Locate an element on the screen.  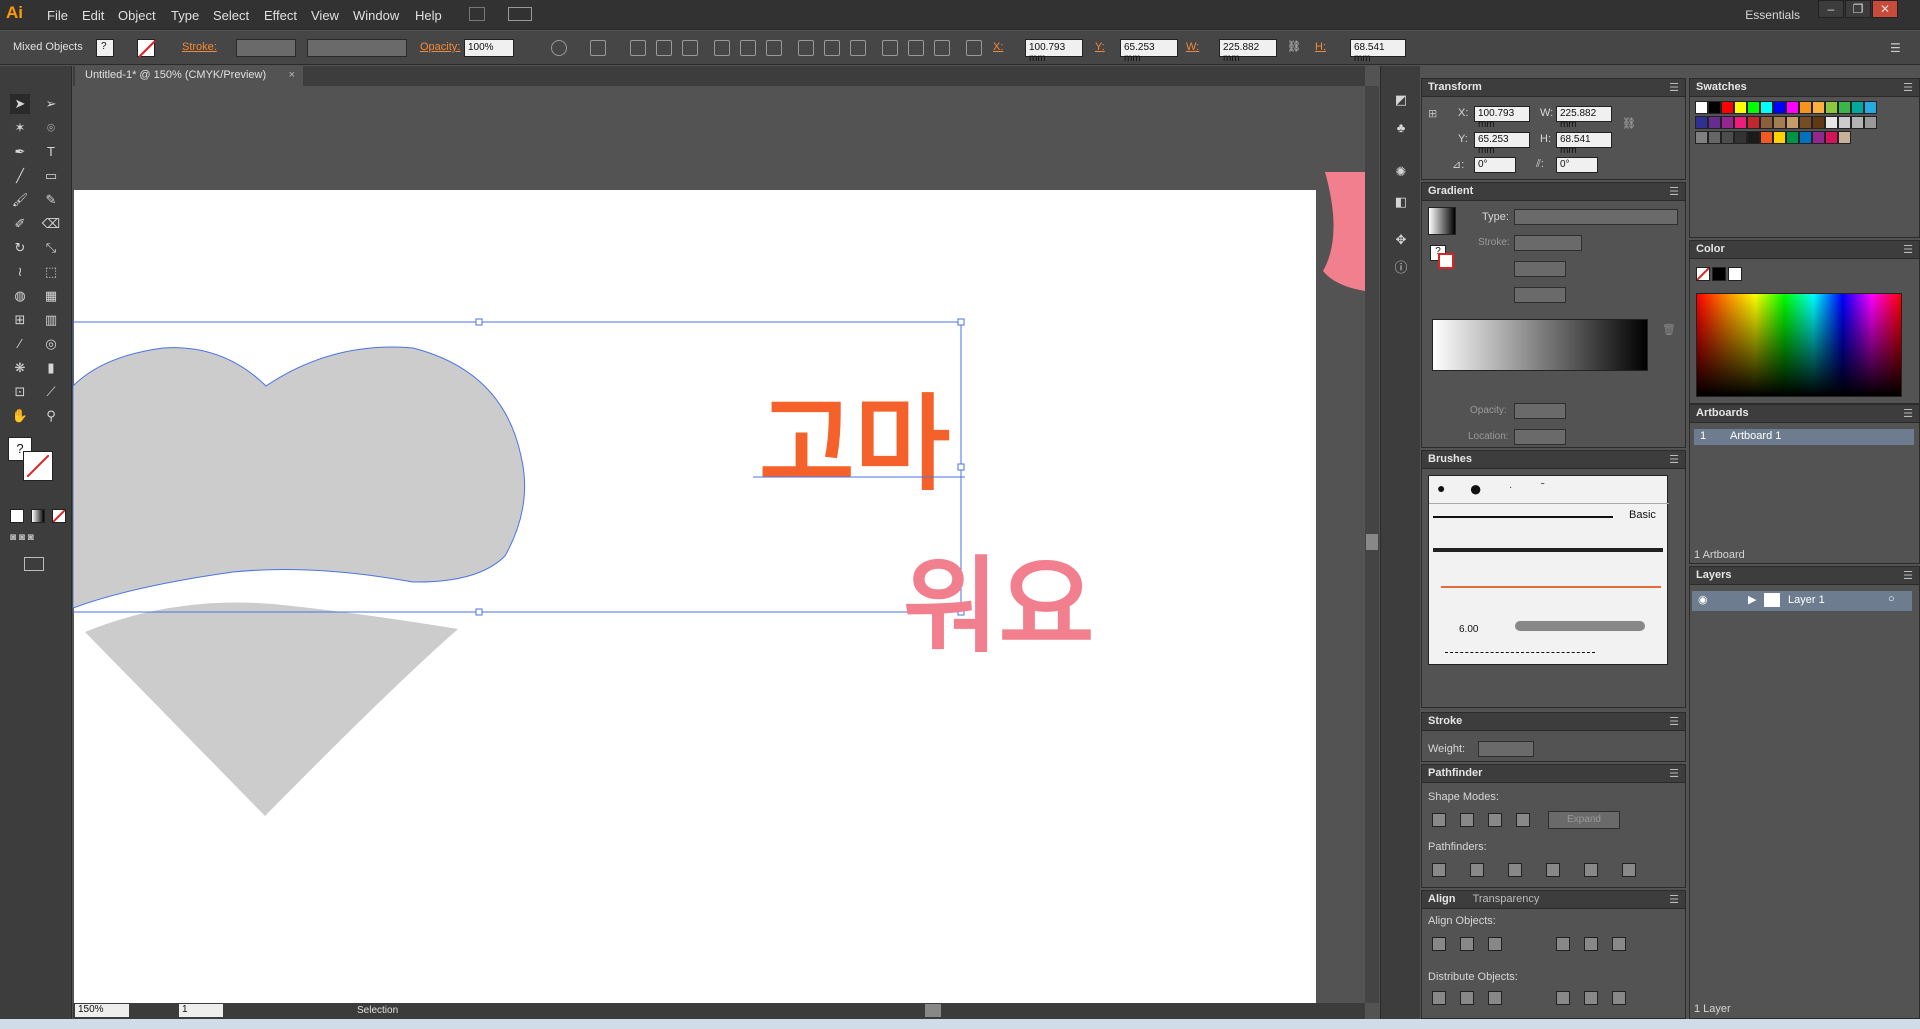
intersect-icon is located at coordinates (1495, 820).